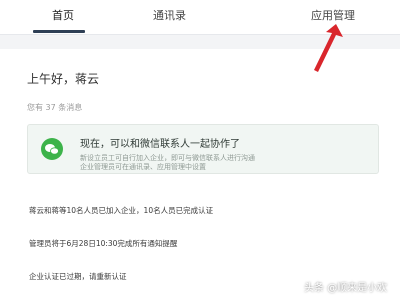  What do you see at coordinates (346, 288) in the screenshot?
I see `watermark-text: 头条 @顺来是小欢` at bounding box center [346, 288].